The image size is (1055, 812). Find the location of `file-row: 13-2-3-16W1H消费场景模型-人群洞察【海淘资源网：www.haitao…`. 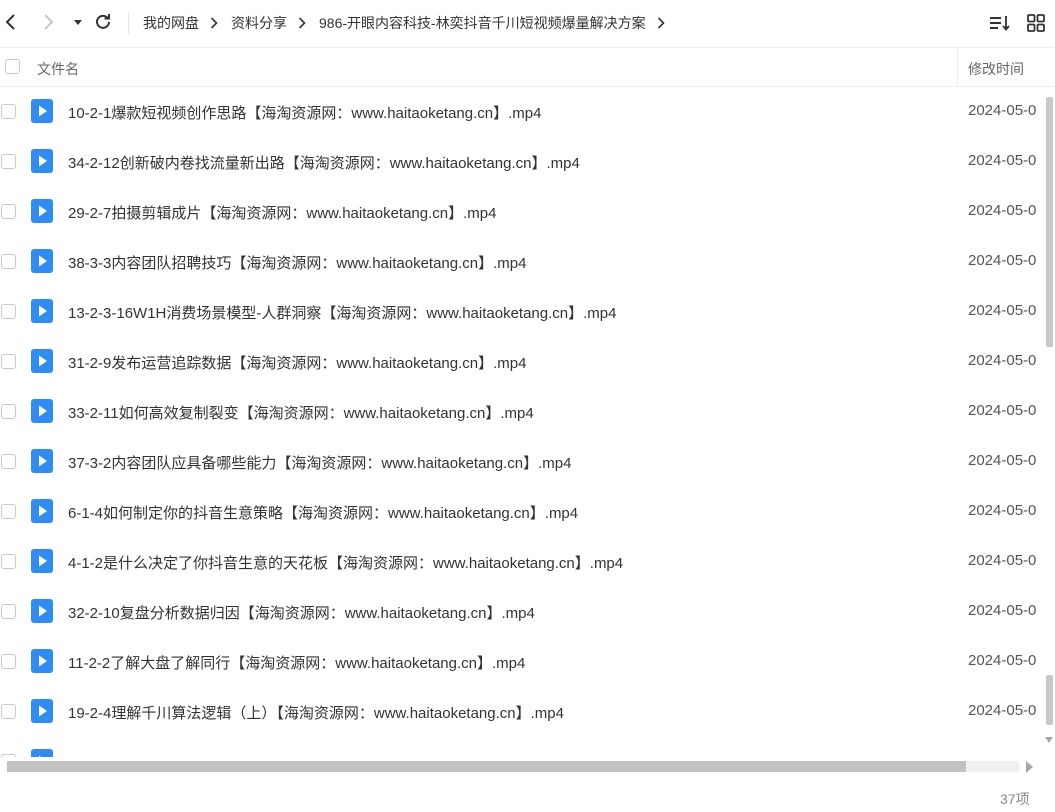

file-row: 13-2-3-16W1H消费场景模型-人群洞察【海淘资源网：www.haitao… is located at coordinates (521, 312).